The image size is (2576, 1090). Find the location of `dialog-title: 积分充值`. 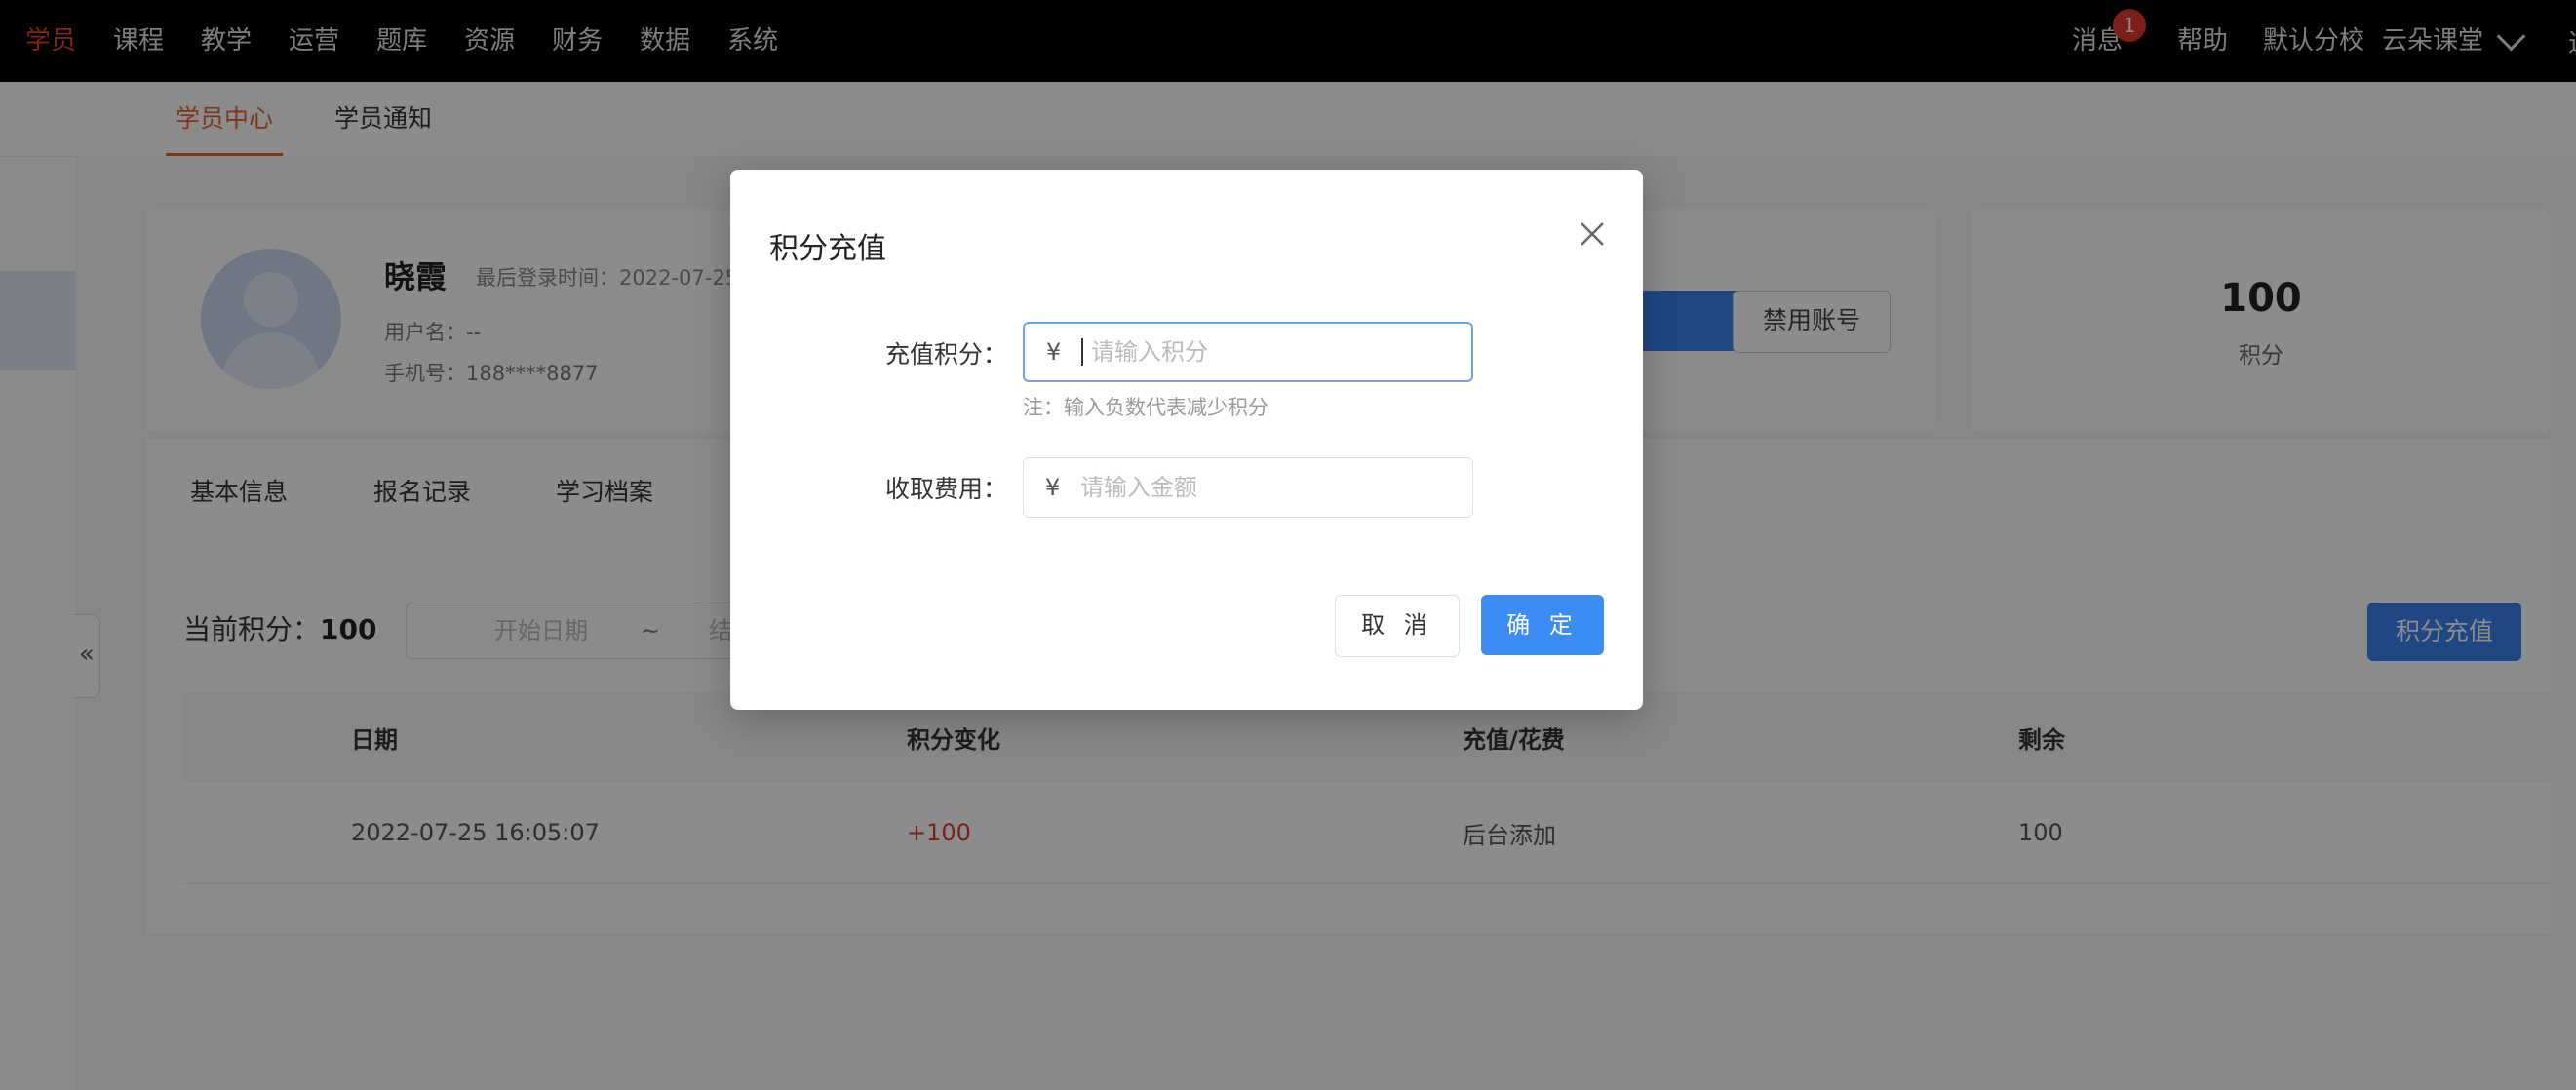

dialog-title: 积分充值 is located at coordinates (827, 249).